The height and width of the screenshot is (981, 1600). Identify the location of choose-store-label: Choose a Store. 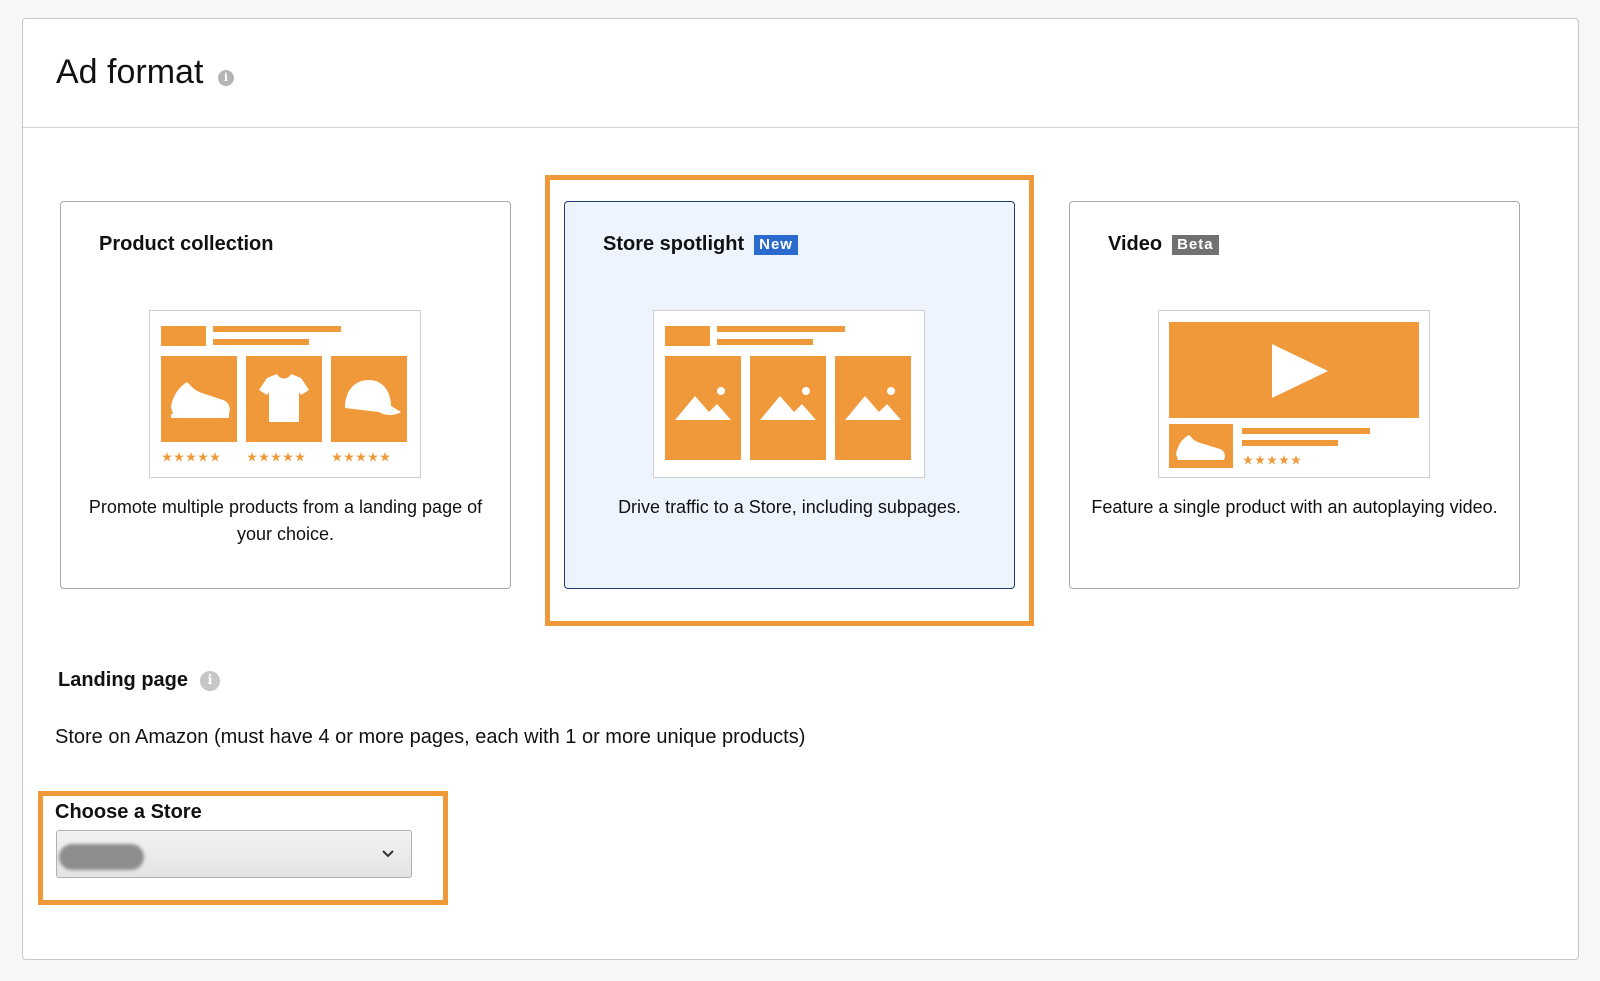
(128, 812).